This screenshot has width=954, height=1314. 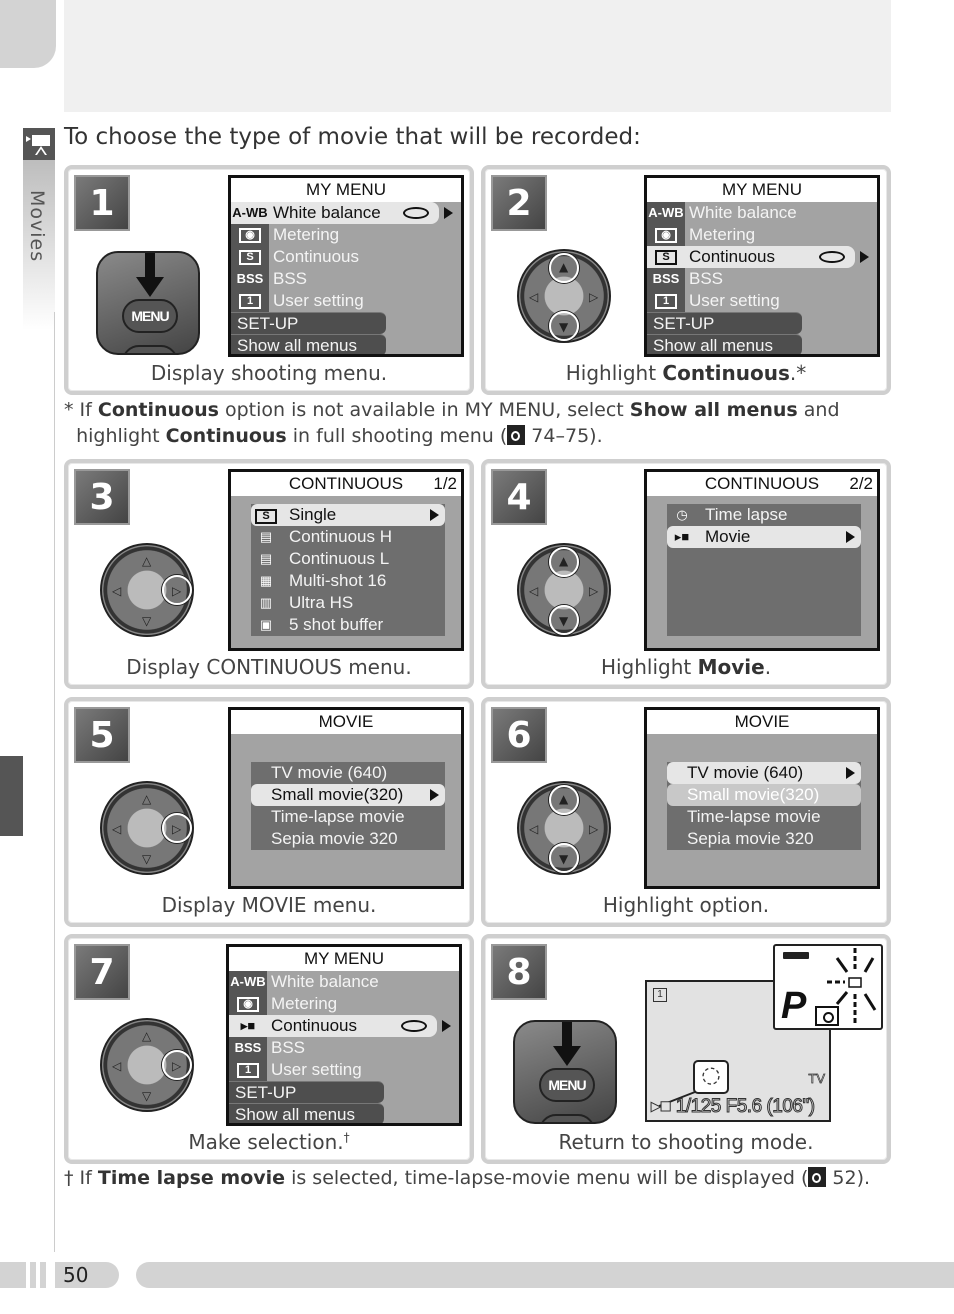 I want to click on step-number: 5, so click(x=102, y=735).